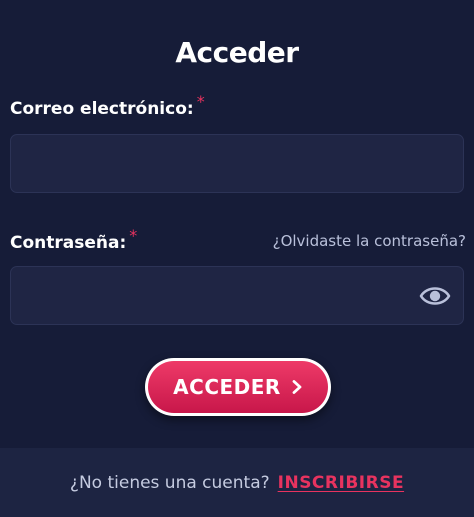  Describe the element at coordinates (102, 109) in the screenshot. I see `email-label-text: Correo electrónico:` at that location.